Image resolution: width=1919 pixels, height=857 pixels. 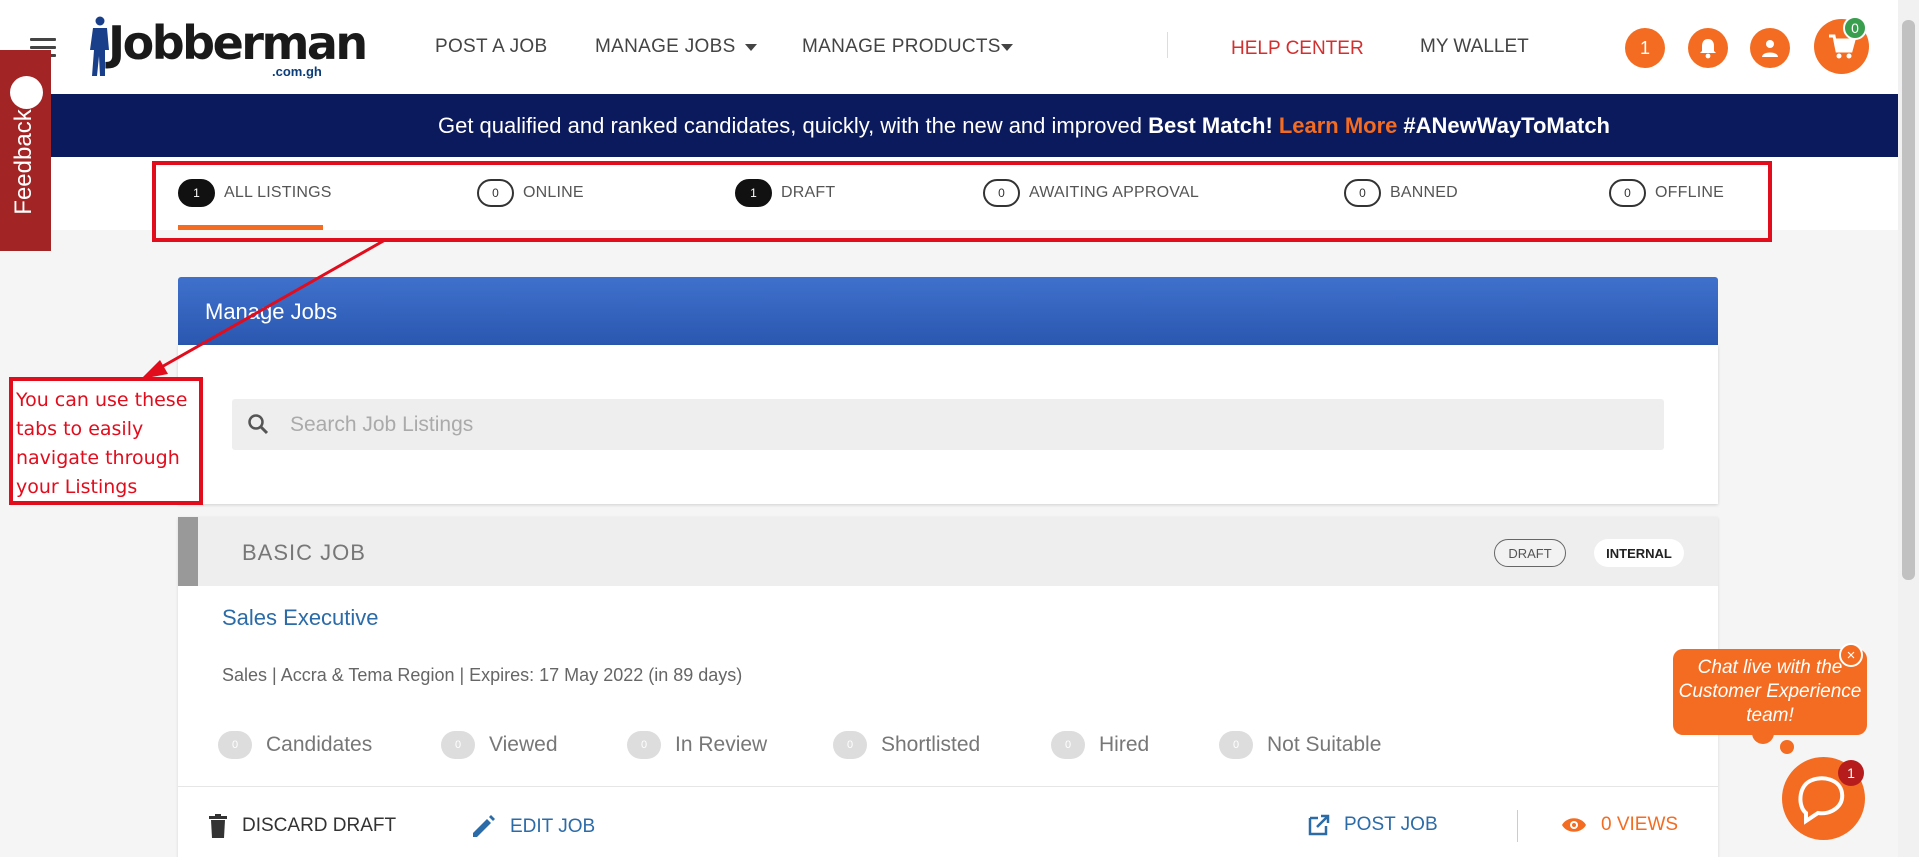 I want to click on search-input, so click(x=965, y=425).